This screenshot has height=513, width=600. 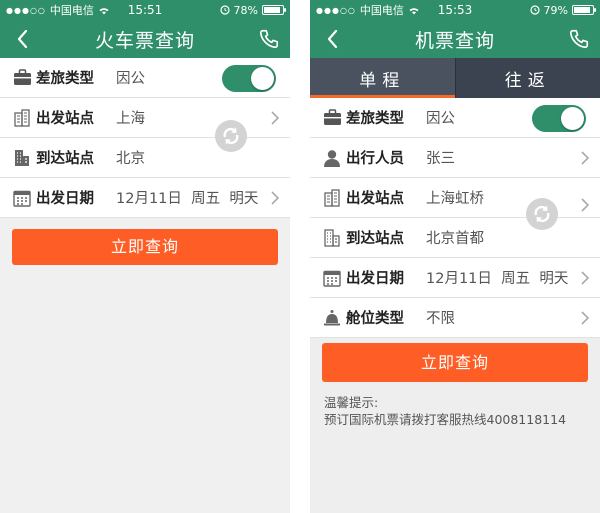 What do you see at coordinates (440, 319) in the screenshot?
I see `cabin-type-value: 不限` at bounding box center [440, 319].